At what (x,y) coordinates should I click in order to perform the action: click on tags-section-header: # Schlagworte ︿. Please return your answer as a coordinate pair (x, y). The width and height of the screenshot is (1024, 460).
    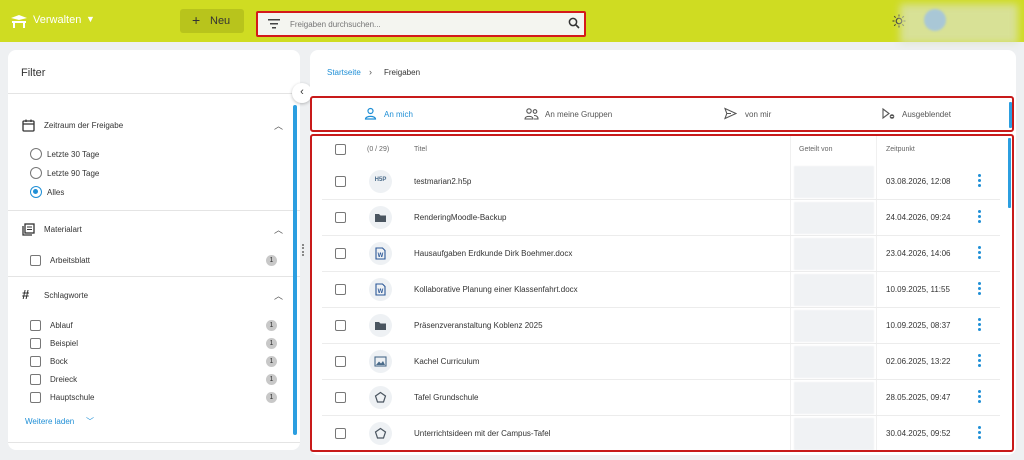
    Looking at the image, I should click on (154, 297).